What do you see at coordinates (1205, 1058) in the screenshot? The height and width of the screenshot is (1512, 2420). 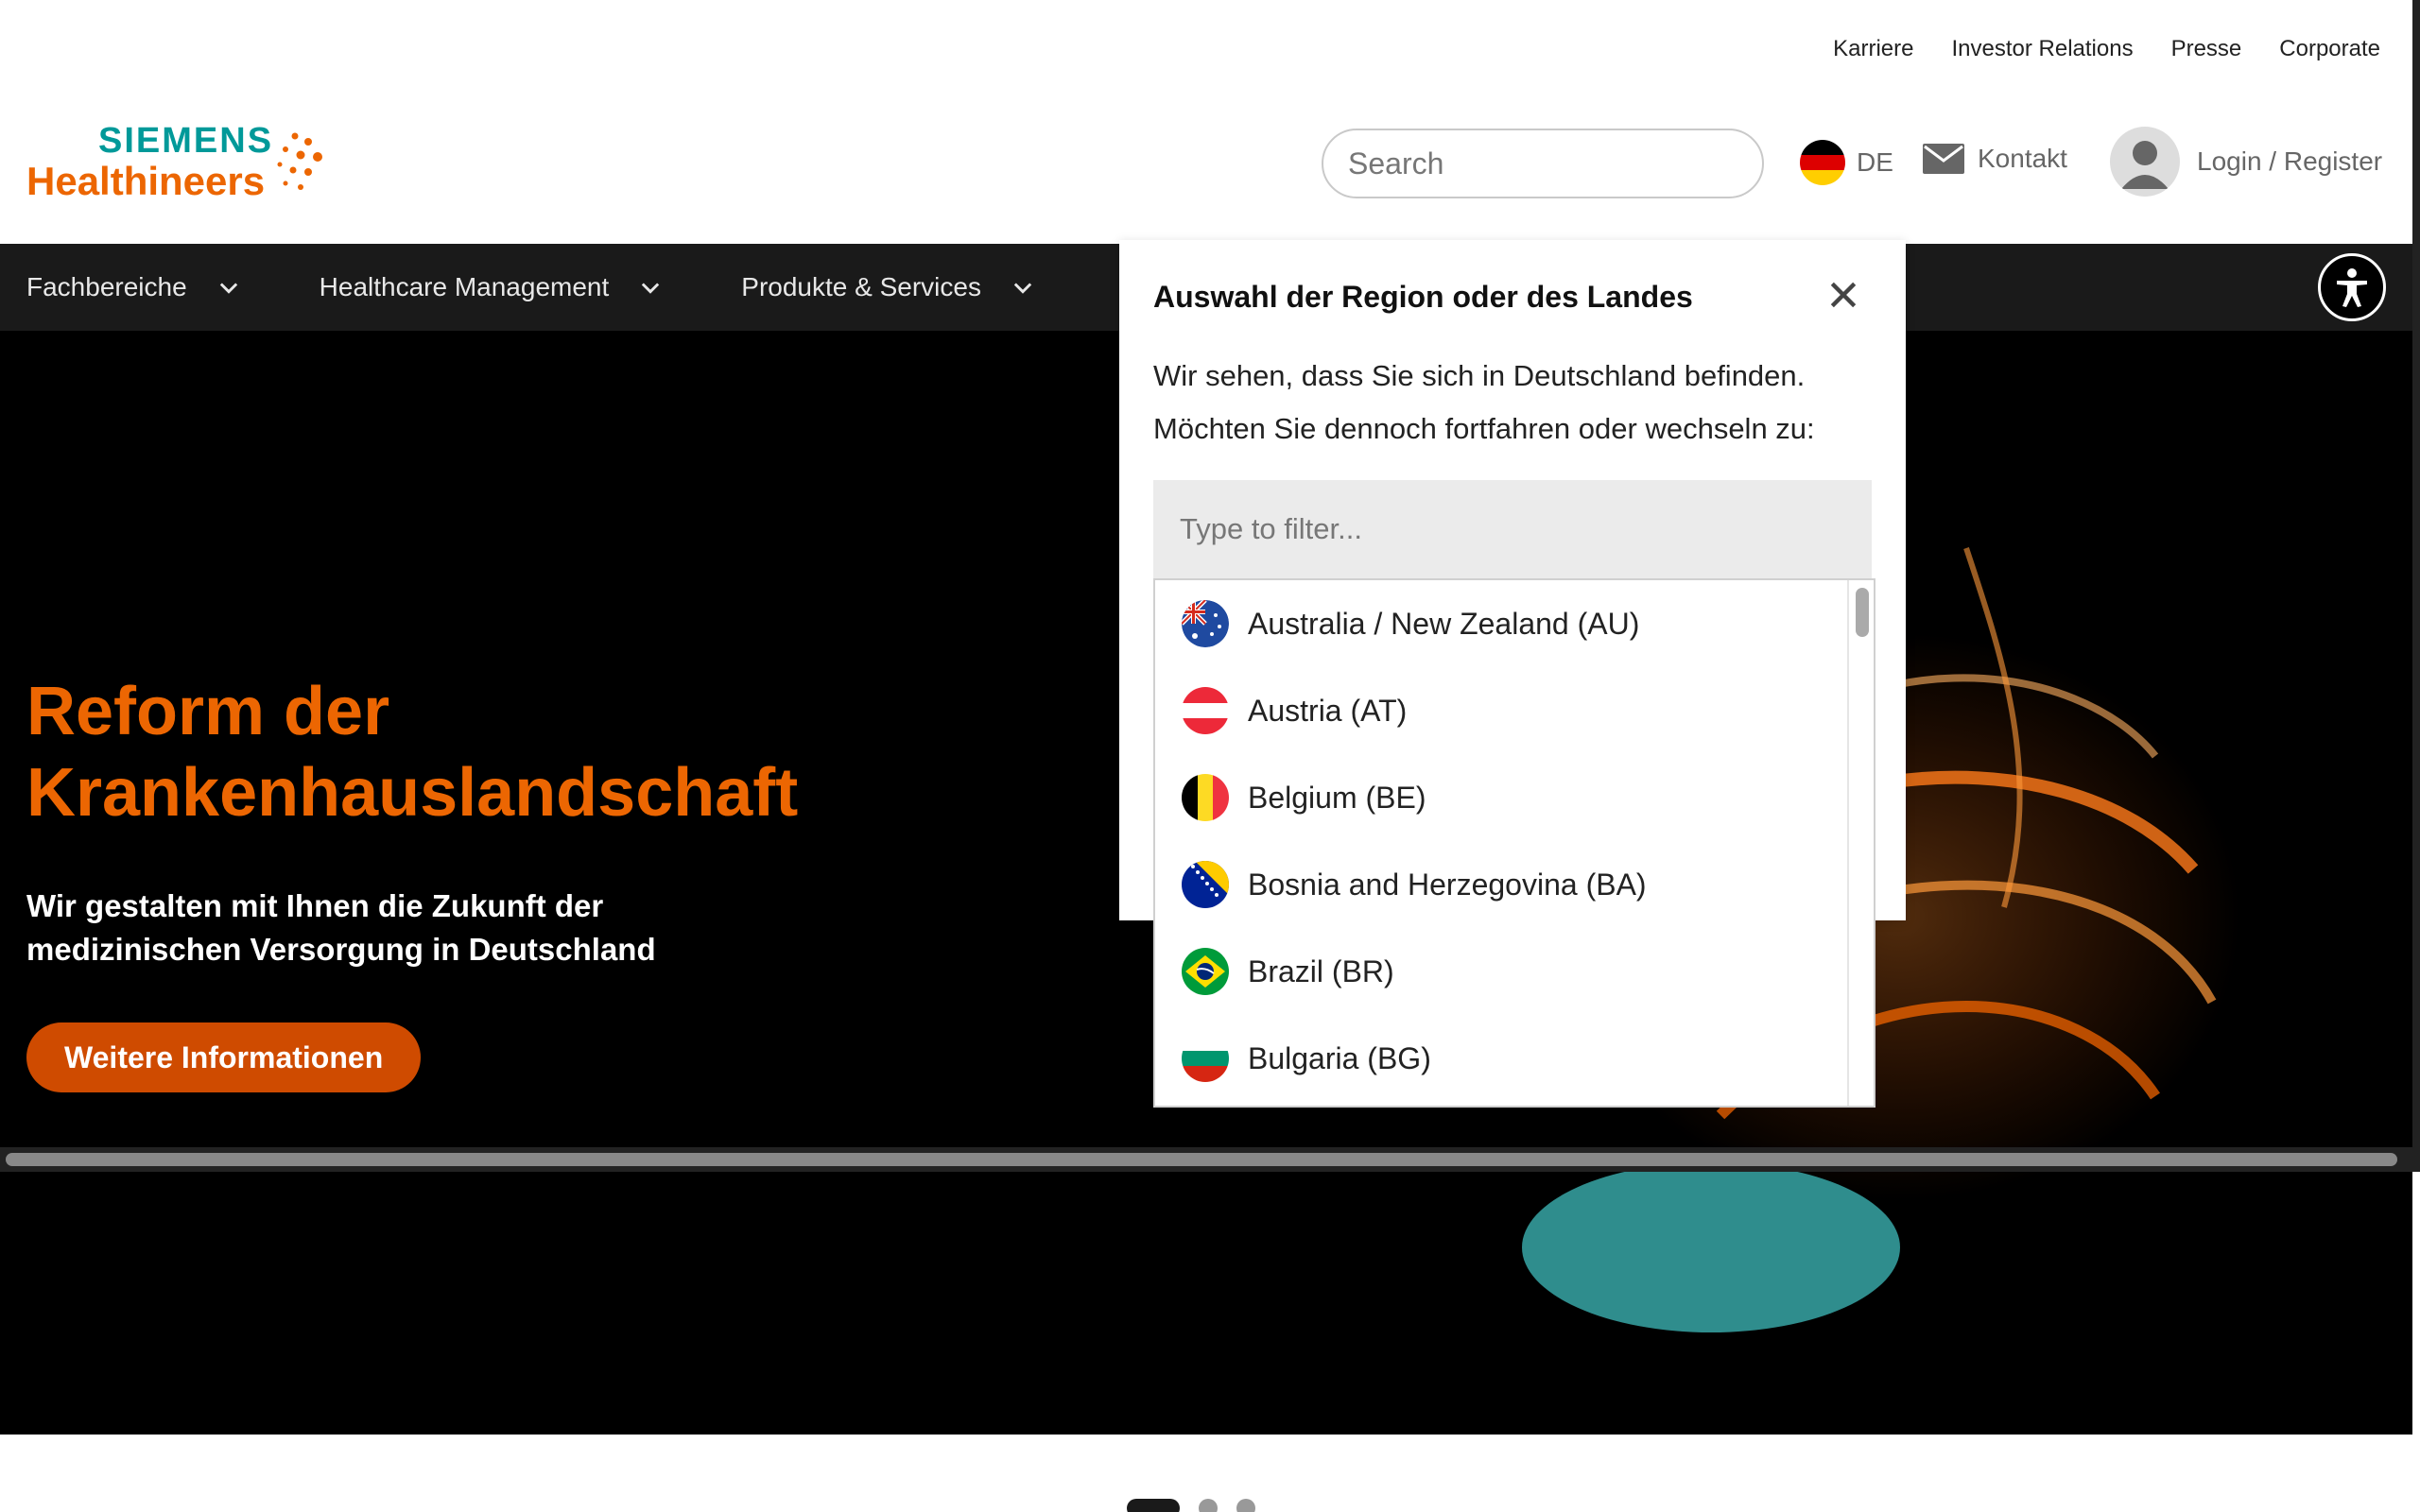 I see `bulgaria-flag-icon` at bounding box center [1205, 1058].